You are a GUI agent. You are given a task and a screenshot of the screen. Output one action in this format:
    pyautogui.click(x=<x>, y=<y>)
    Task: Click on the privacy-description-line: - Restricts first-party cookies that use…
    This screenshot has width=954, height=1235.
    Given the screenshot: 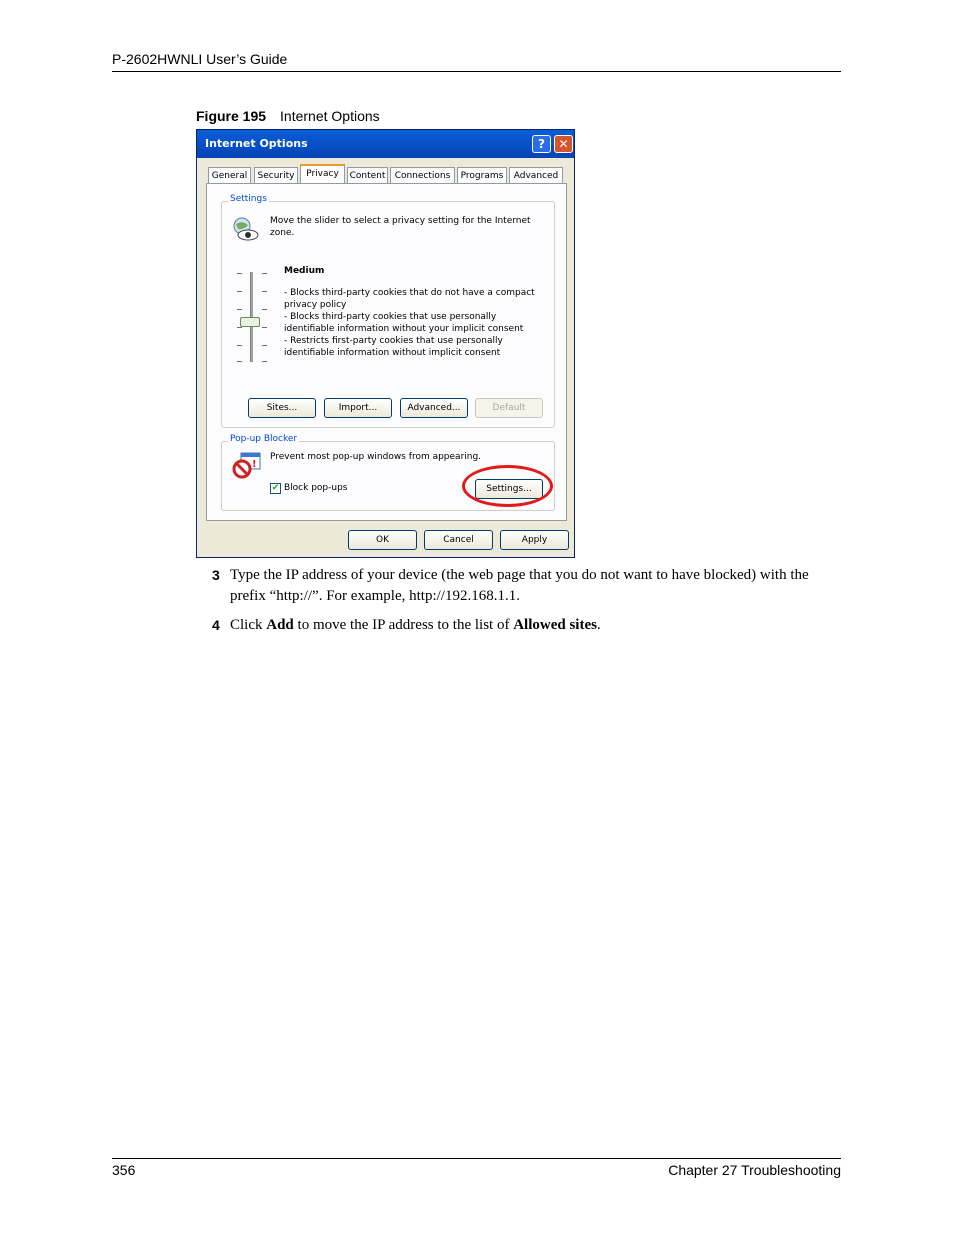 What is the action you would take?
    pyautogui.click(x=393, y=347)
    